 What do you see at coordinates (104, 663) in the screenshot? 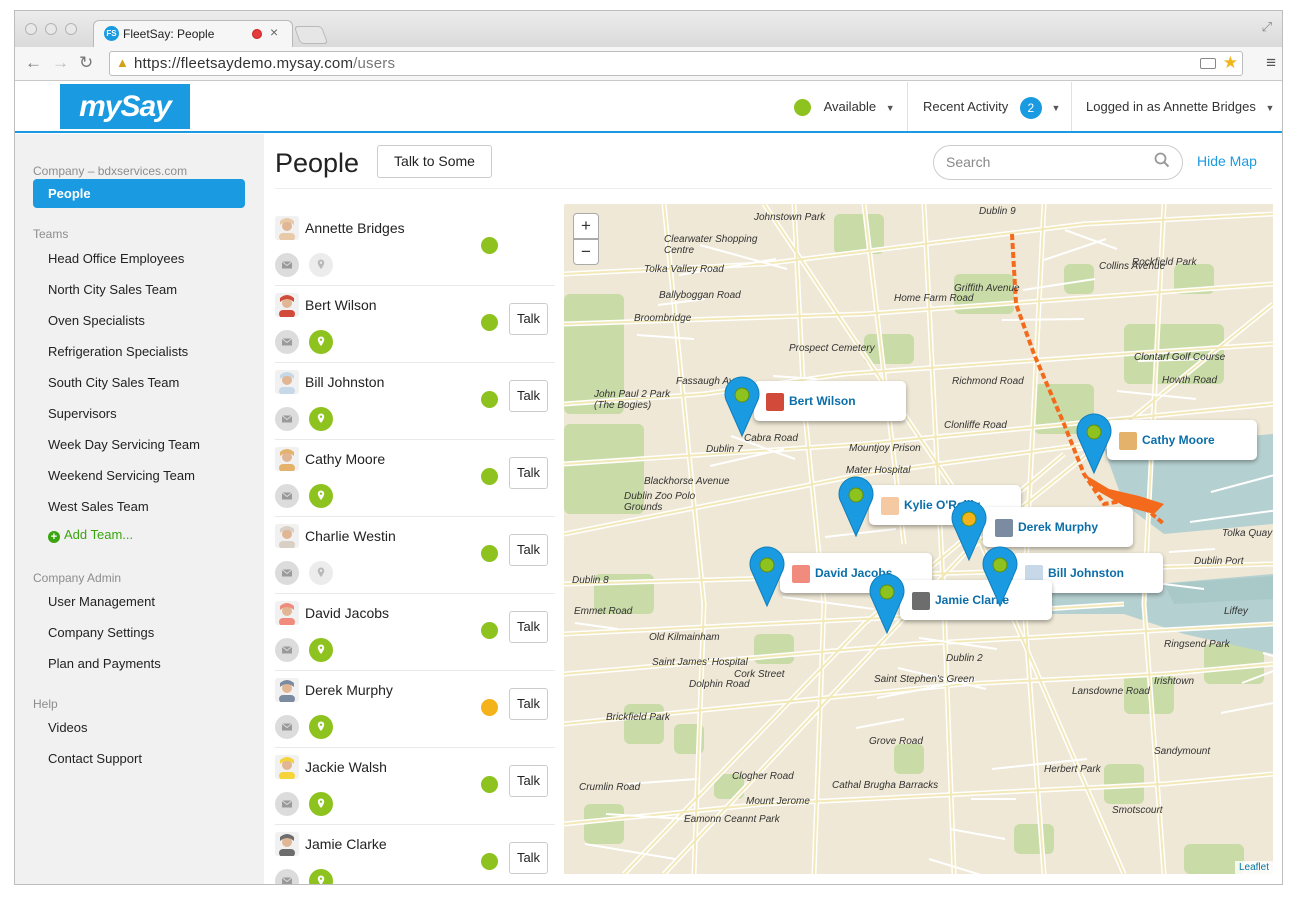
I see `sidebar-item-plan-and-payments: Plan and Payments` at bounding box center [104, 663].